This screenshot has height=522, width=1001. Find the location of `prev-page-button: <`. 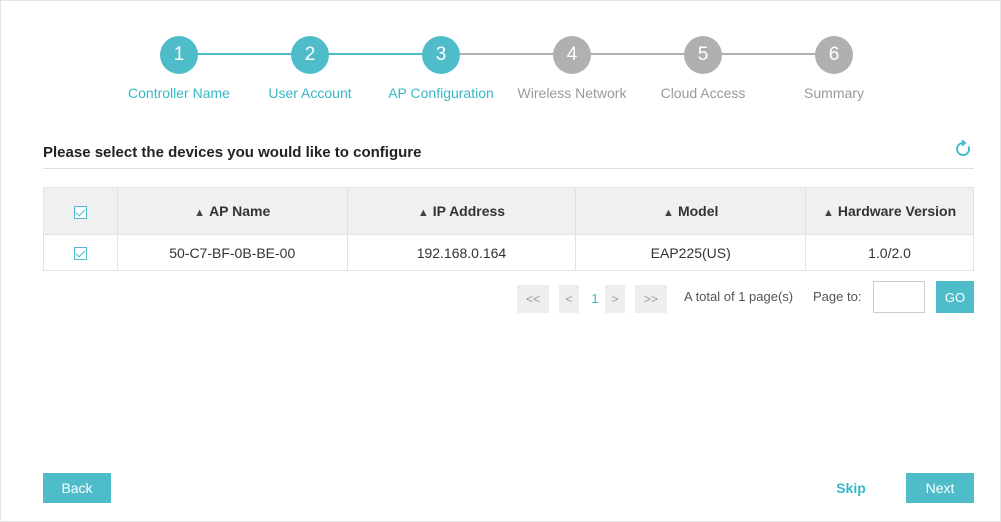

prev-page-button: < is located at coordinates (569, 299).